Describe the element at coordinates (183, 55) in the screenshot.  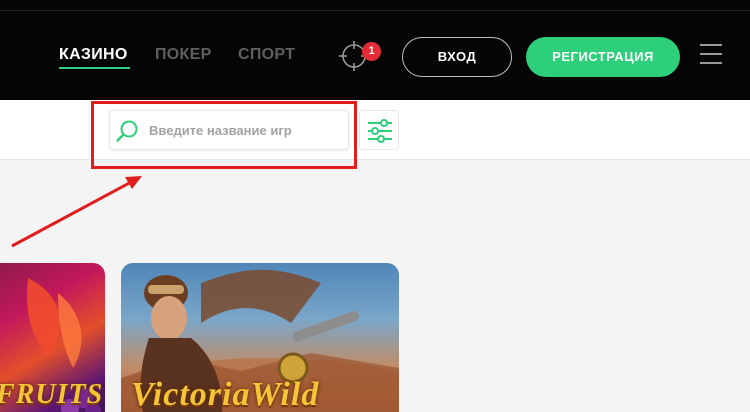
I see `nav-item-poker: ПОКЕР` at that location.